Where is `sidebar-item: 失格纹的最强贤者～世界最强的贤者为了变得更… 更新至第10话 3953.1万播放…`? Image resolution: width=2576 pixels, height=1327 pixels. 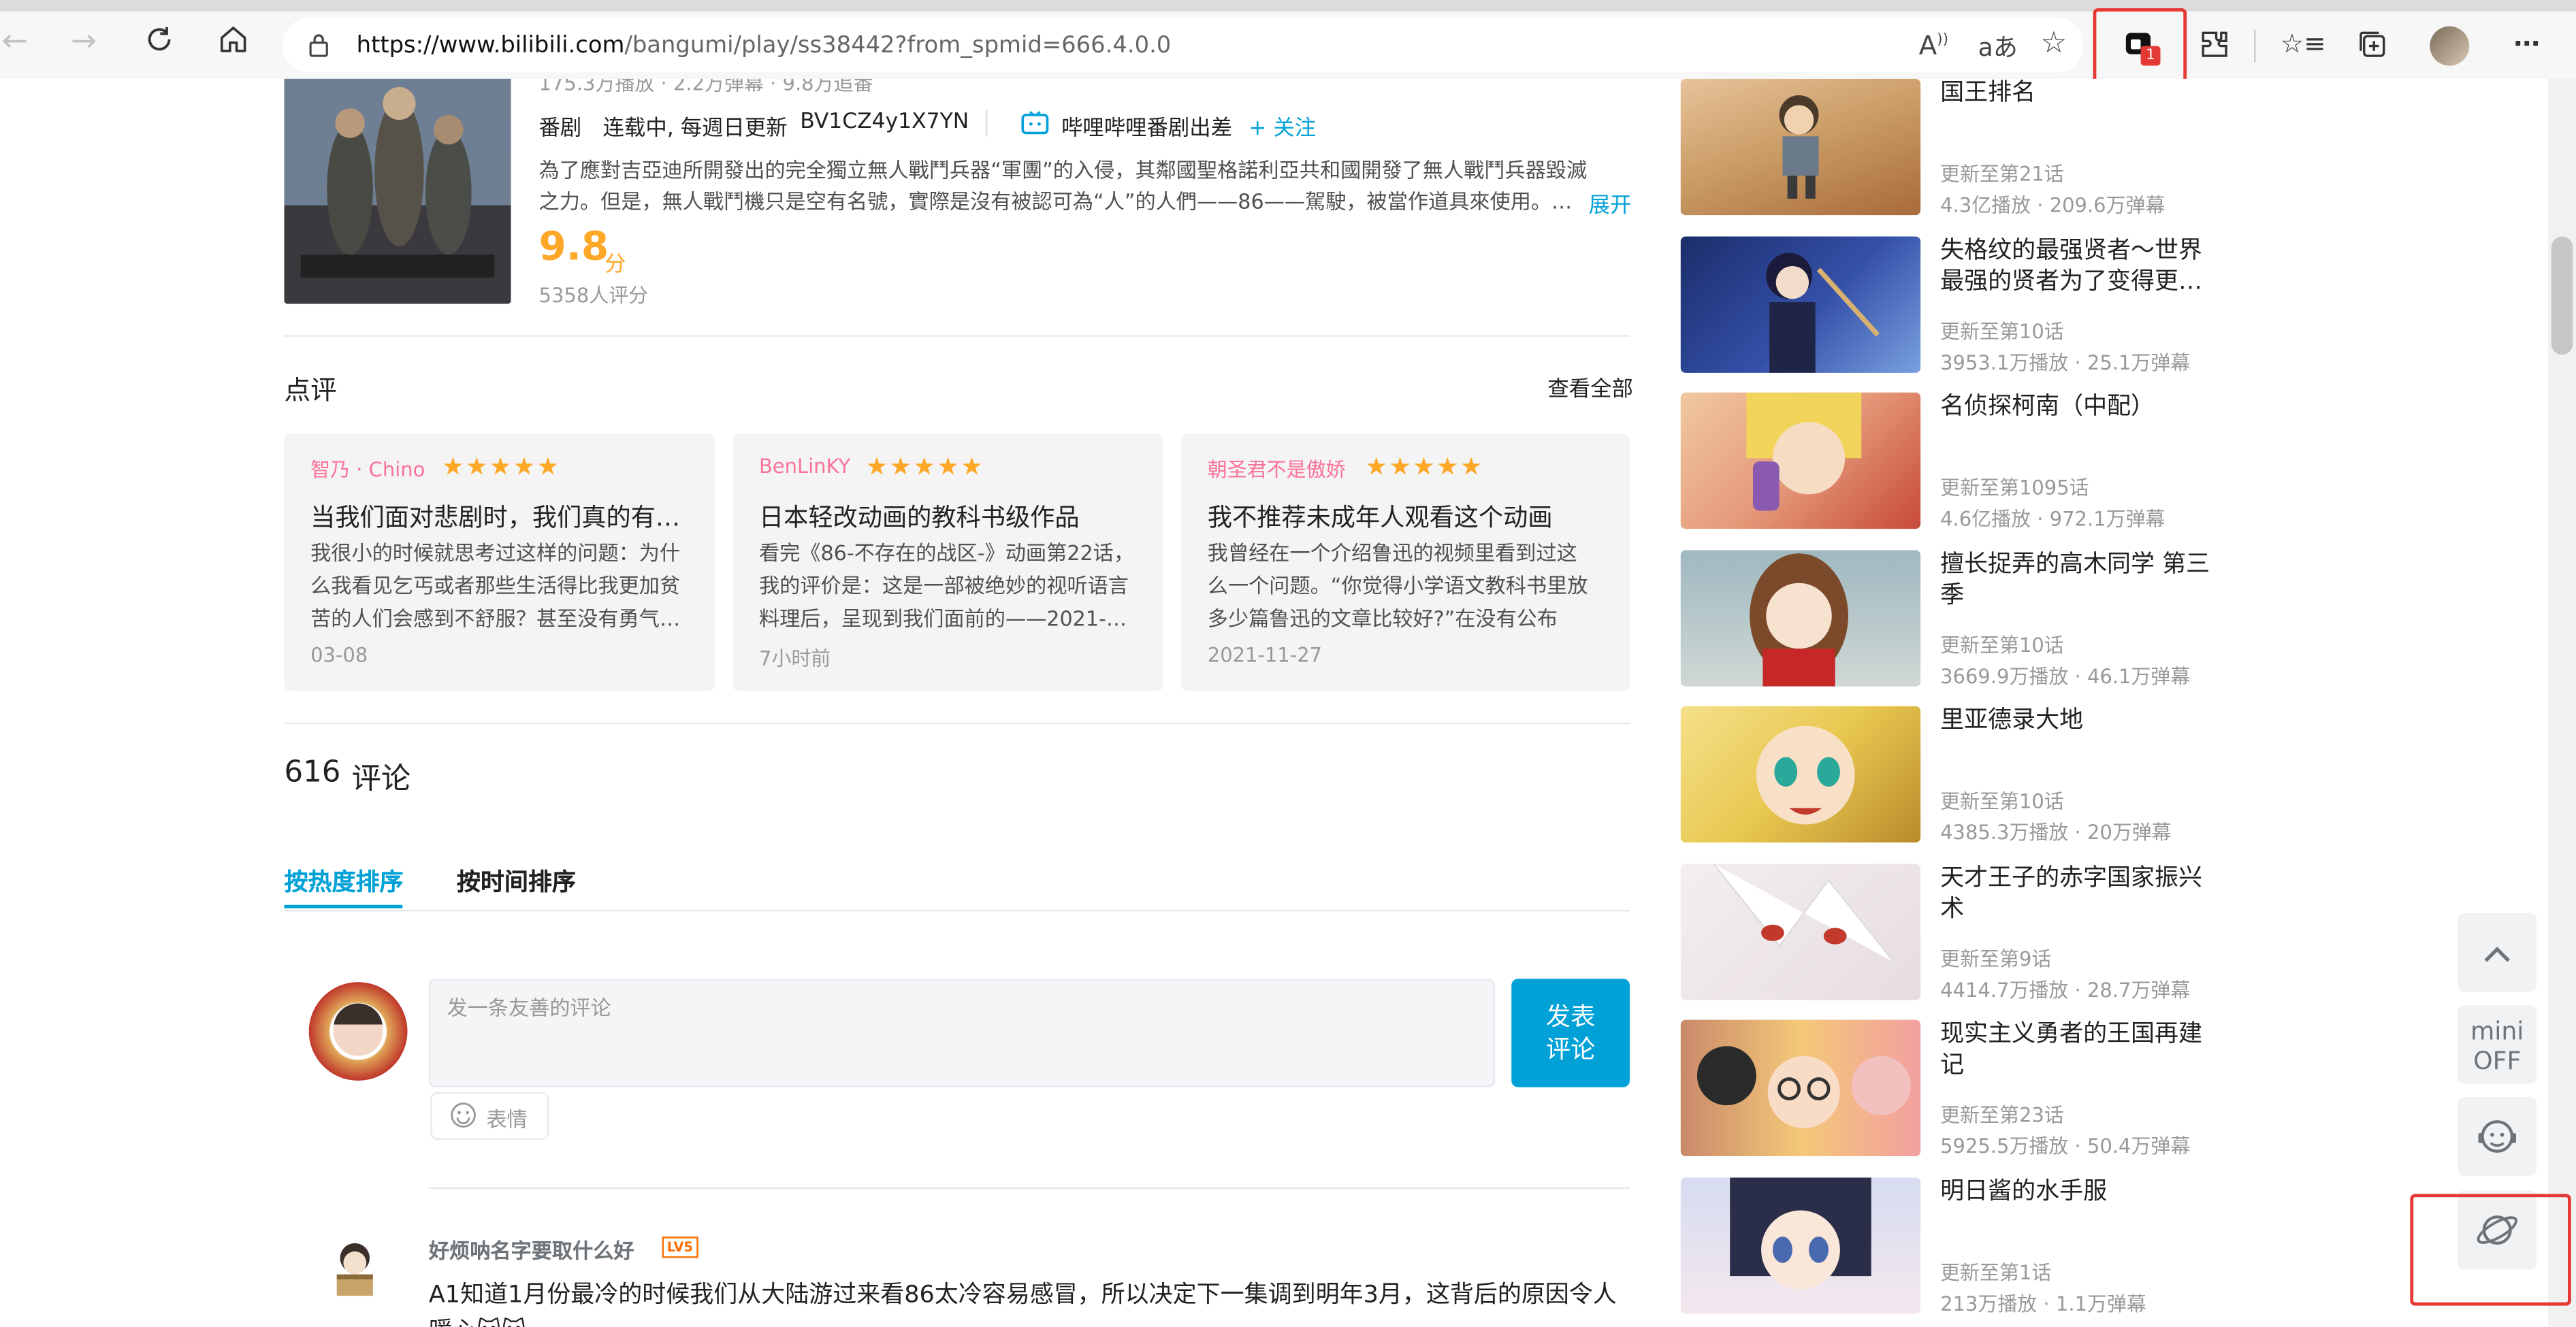
sidebar-item: 失格纹的最强贤者～世界最强的贤者为了变得更… 更新至第10话 3953.1万播放… is located at coordinates (1952, 305).